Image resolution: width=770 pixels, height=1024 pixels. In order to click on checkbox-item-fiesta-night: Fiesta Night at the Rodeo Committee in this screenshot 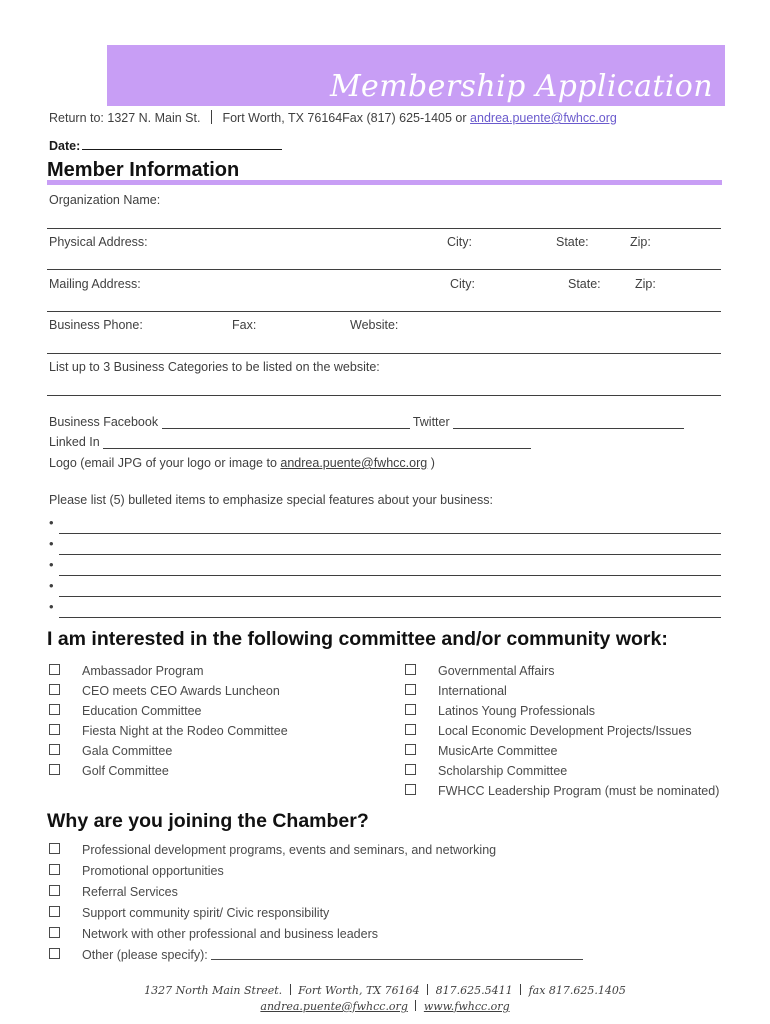, I will do `click(168, 731)`.